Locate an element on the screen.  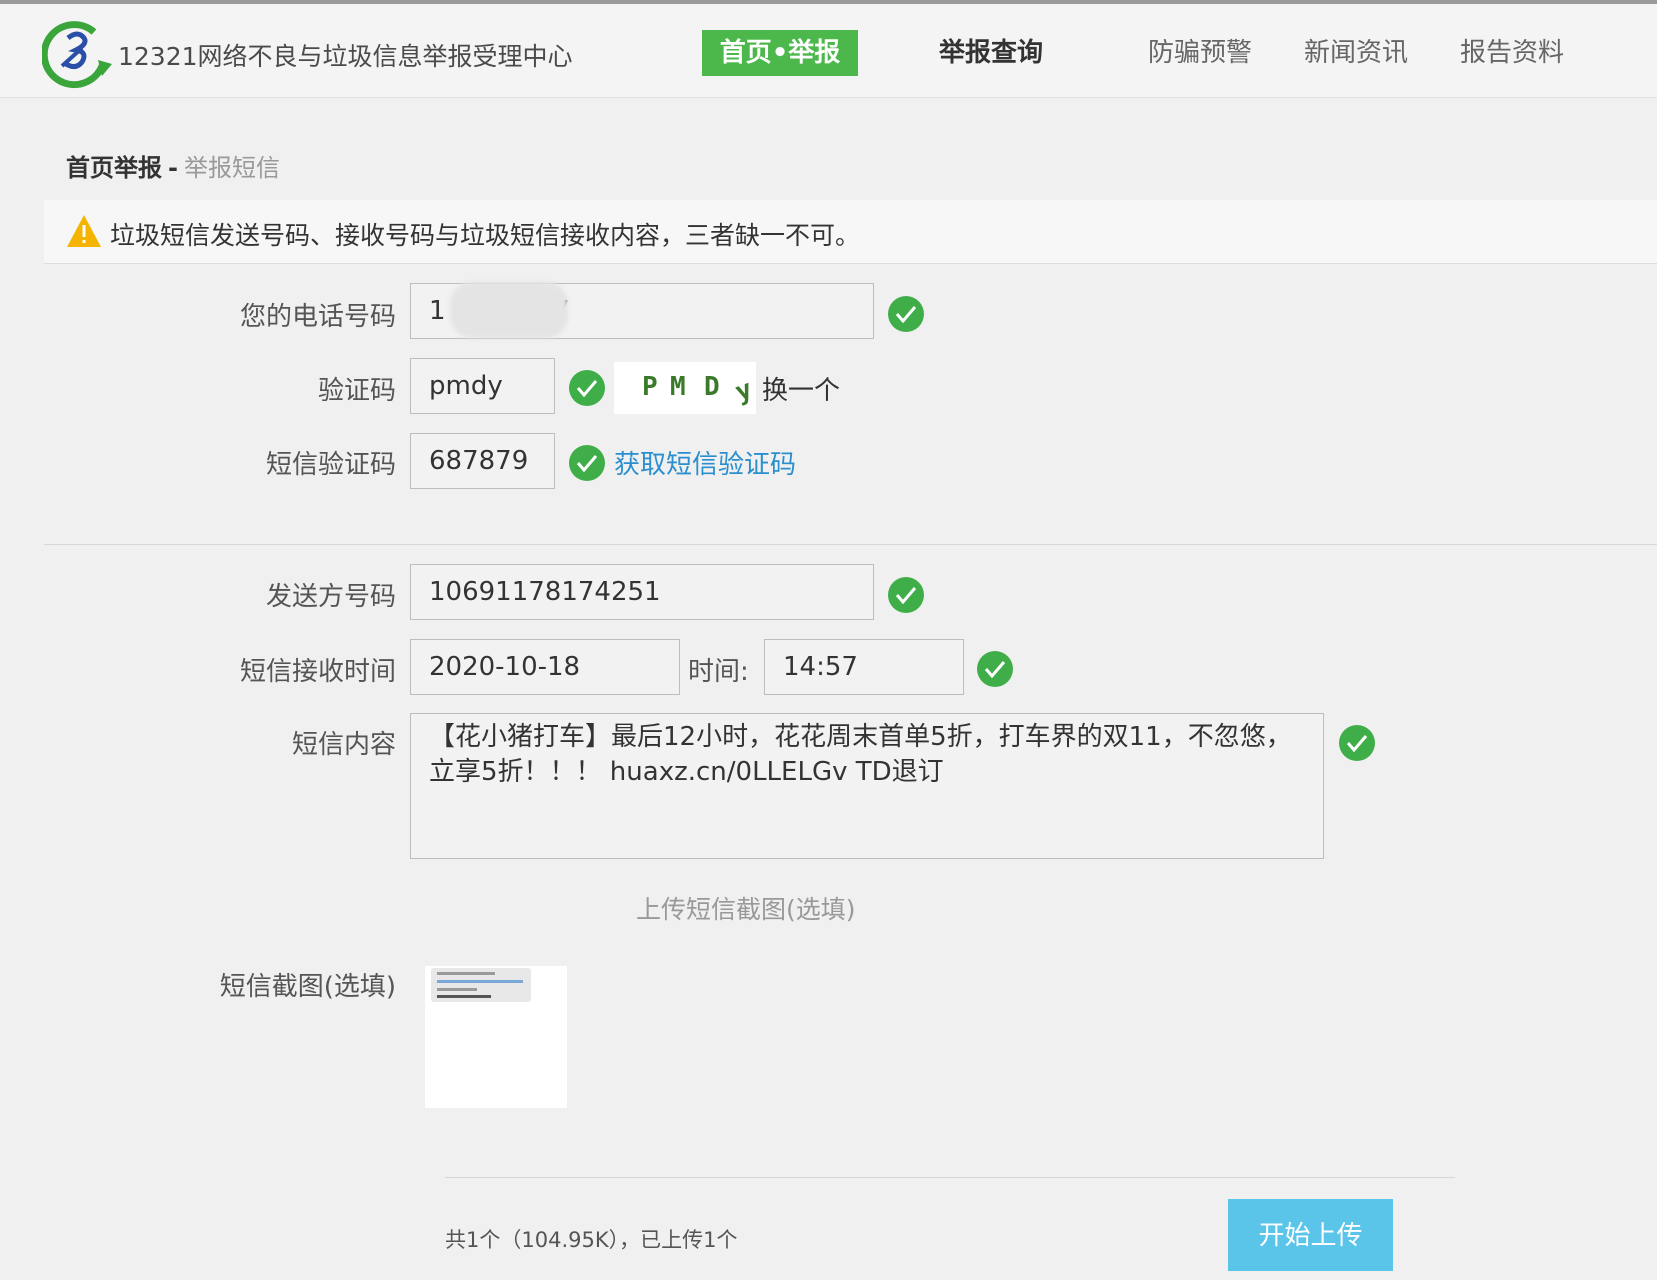
screenshot-label: 短信截图(选填) is located at coordinates (307, 987).